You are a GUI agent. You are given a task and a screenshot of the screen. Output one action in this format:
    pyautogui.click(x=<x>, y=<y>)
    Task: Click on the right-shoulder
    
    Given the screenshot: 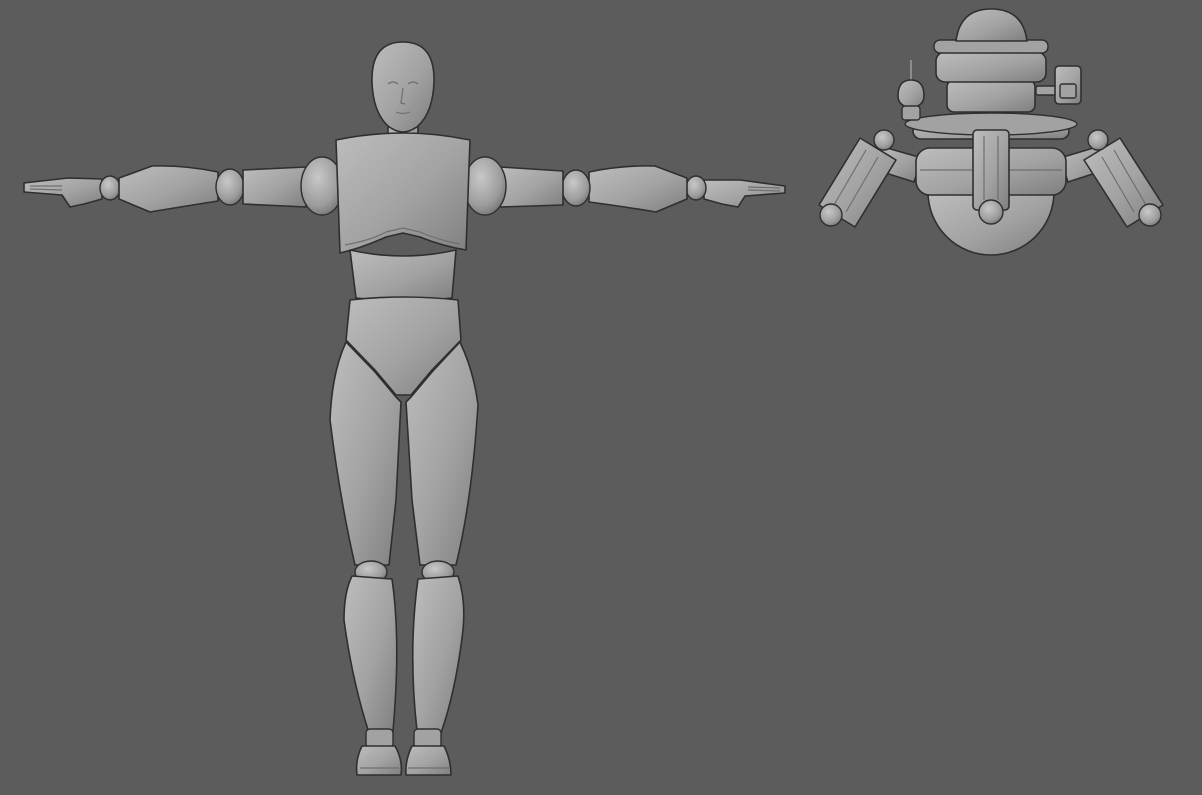 What is the action you would take?
    pyautogui.click(x=485, y=186)
    